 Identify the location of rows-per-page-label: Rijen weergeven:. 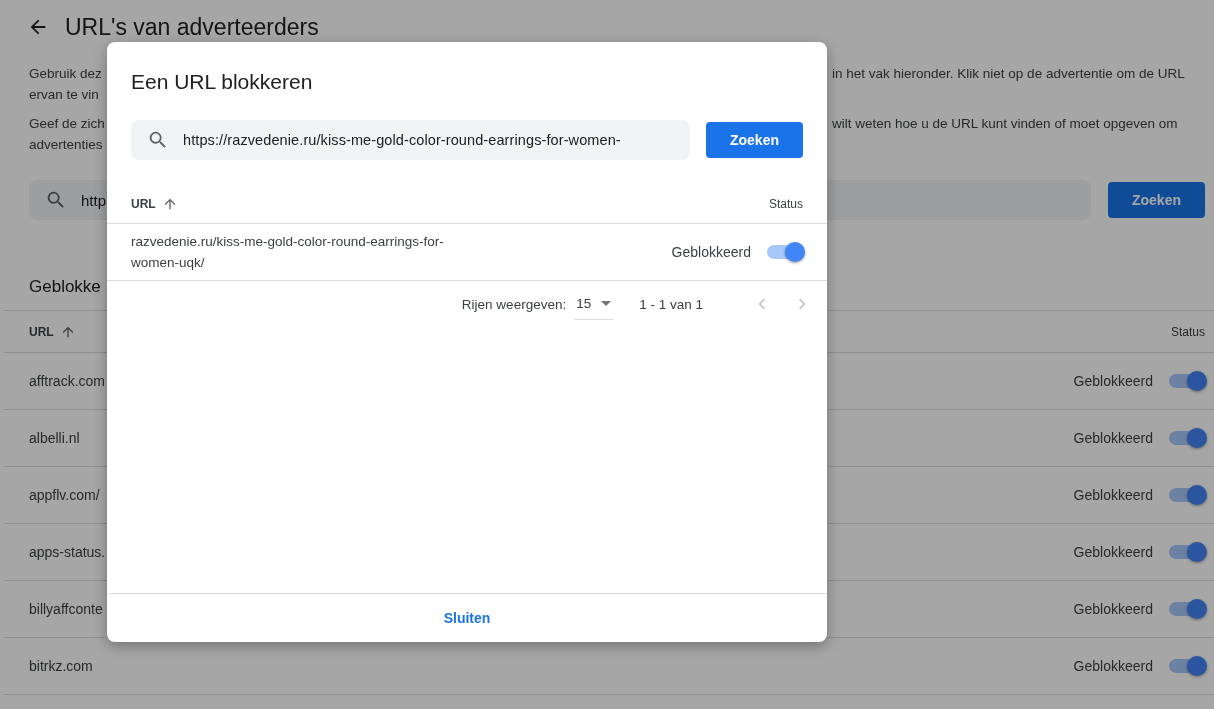
(514, 304).